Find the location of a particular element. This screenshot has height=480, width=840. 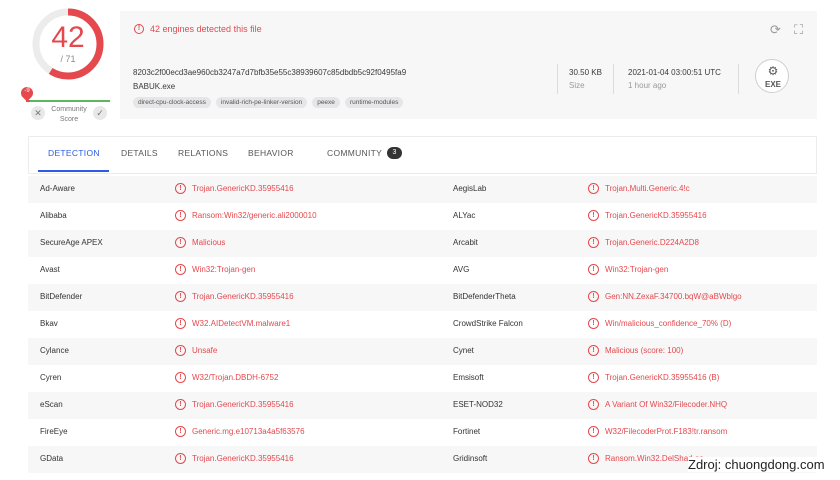

engine-result: Generic.mg.e10713a4a5f63576 is located at coordinates (248, 431).